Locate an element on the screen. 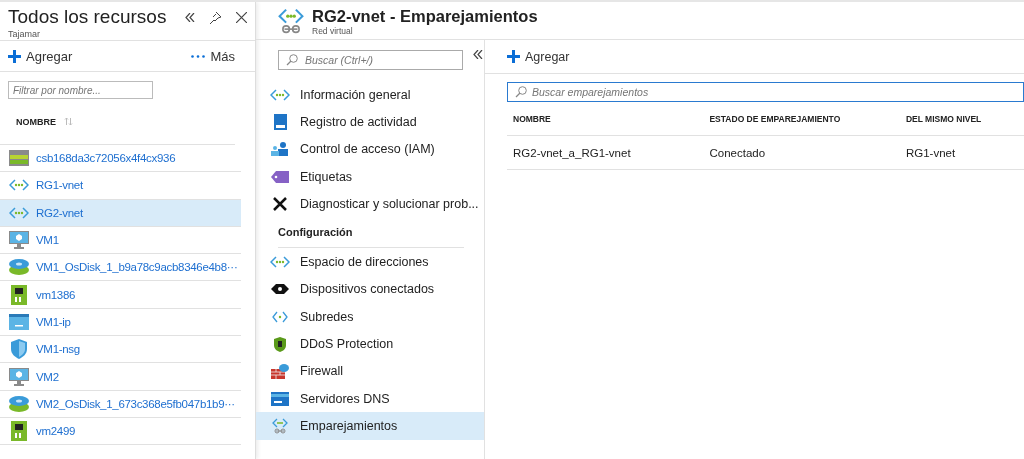 This screenshot has height=459, width=1024. menu-item: Dispositivos conectados is located at coordinates (370, 289).